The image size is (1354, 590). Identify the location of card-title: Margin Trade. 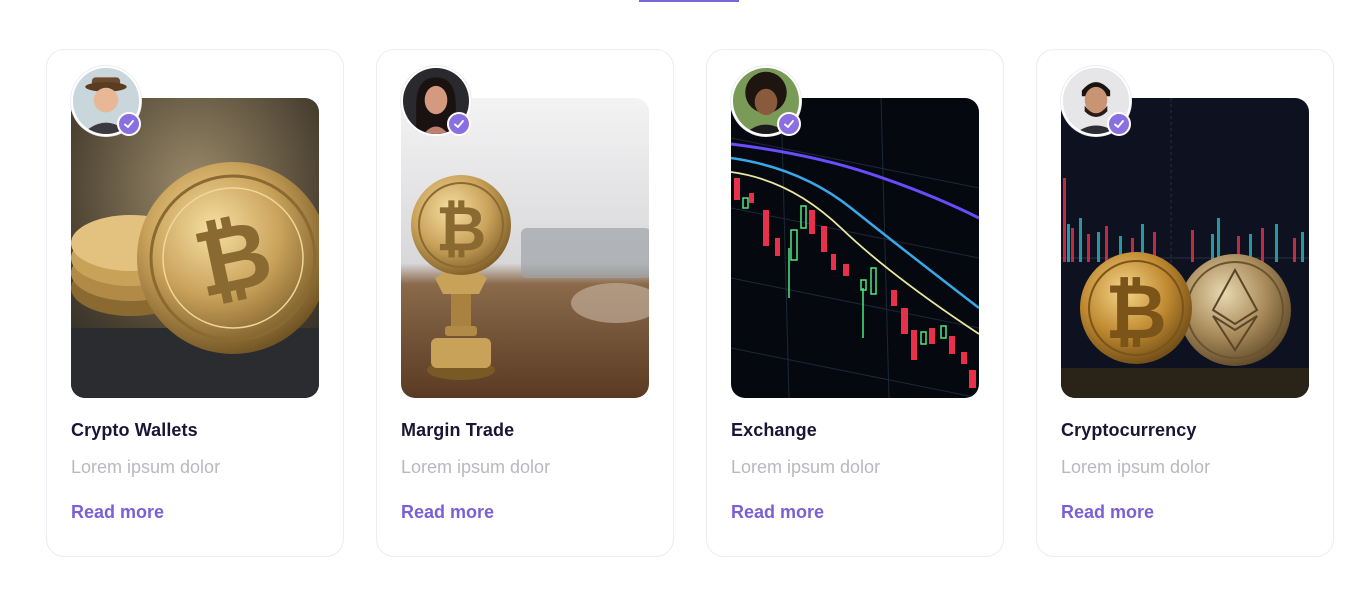
(458, 430).